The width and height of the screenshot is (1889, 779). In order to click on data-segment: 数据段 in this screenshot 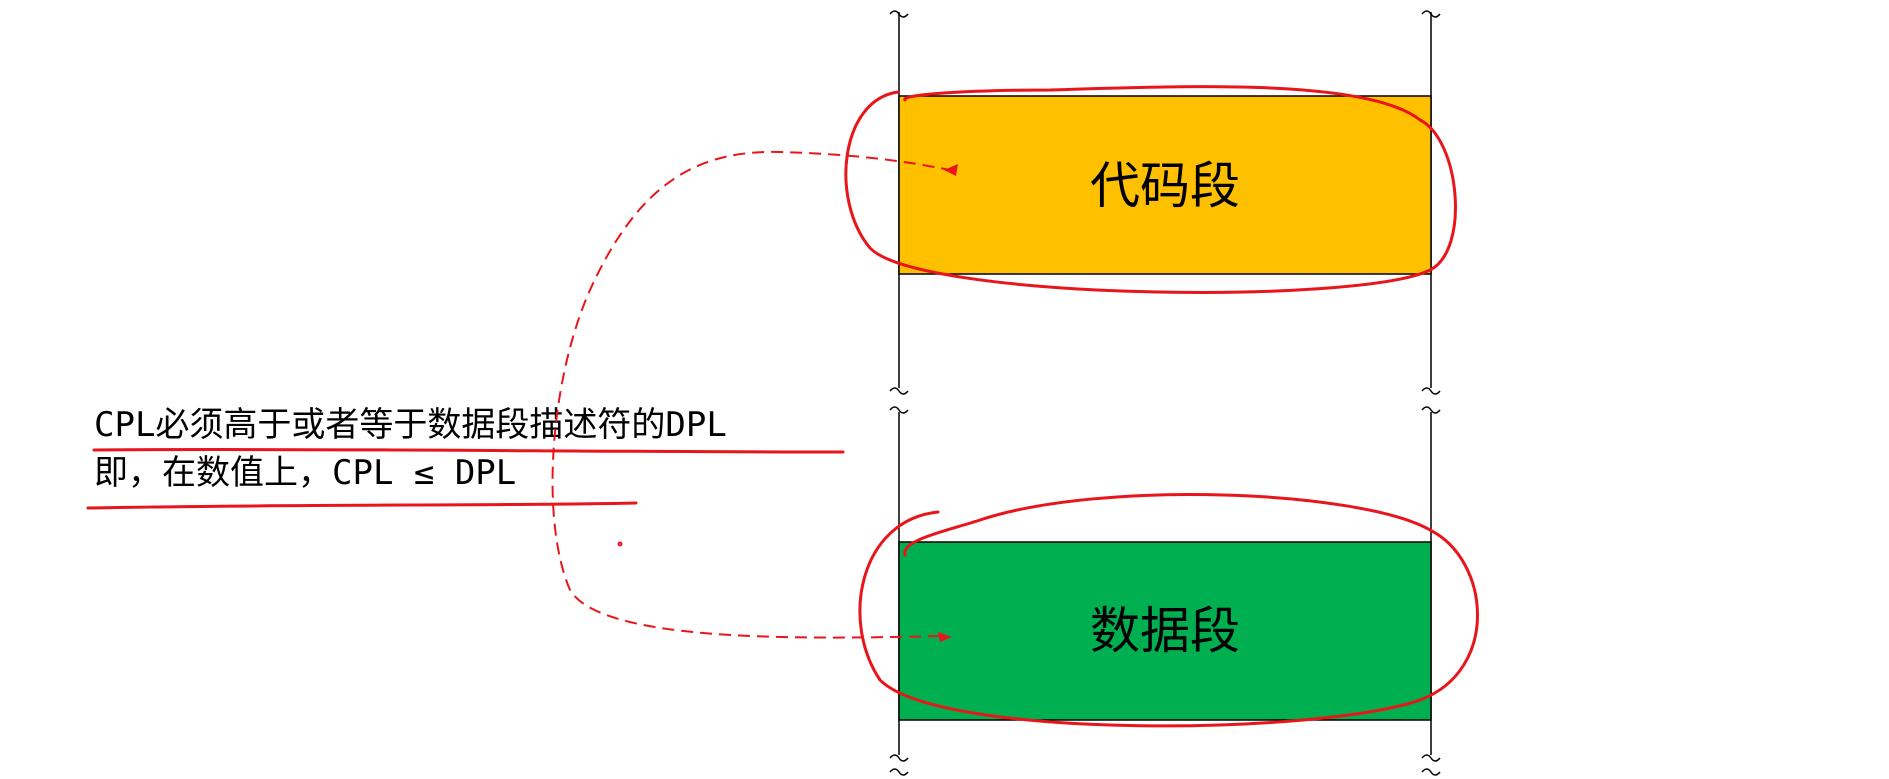, I will do `click(1165, 631)`.